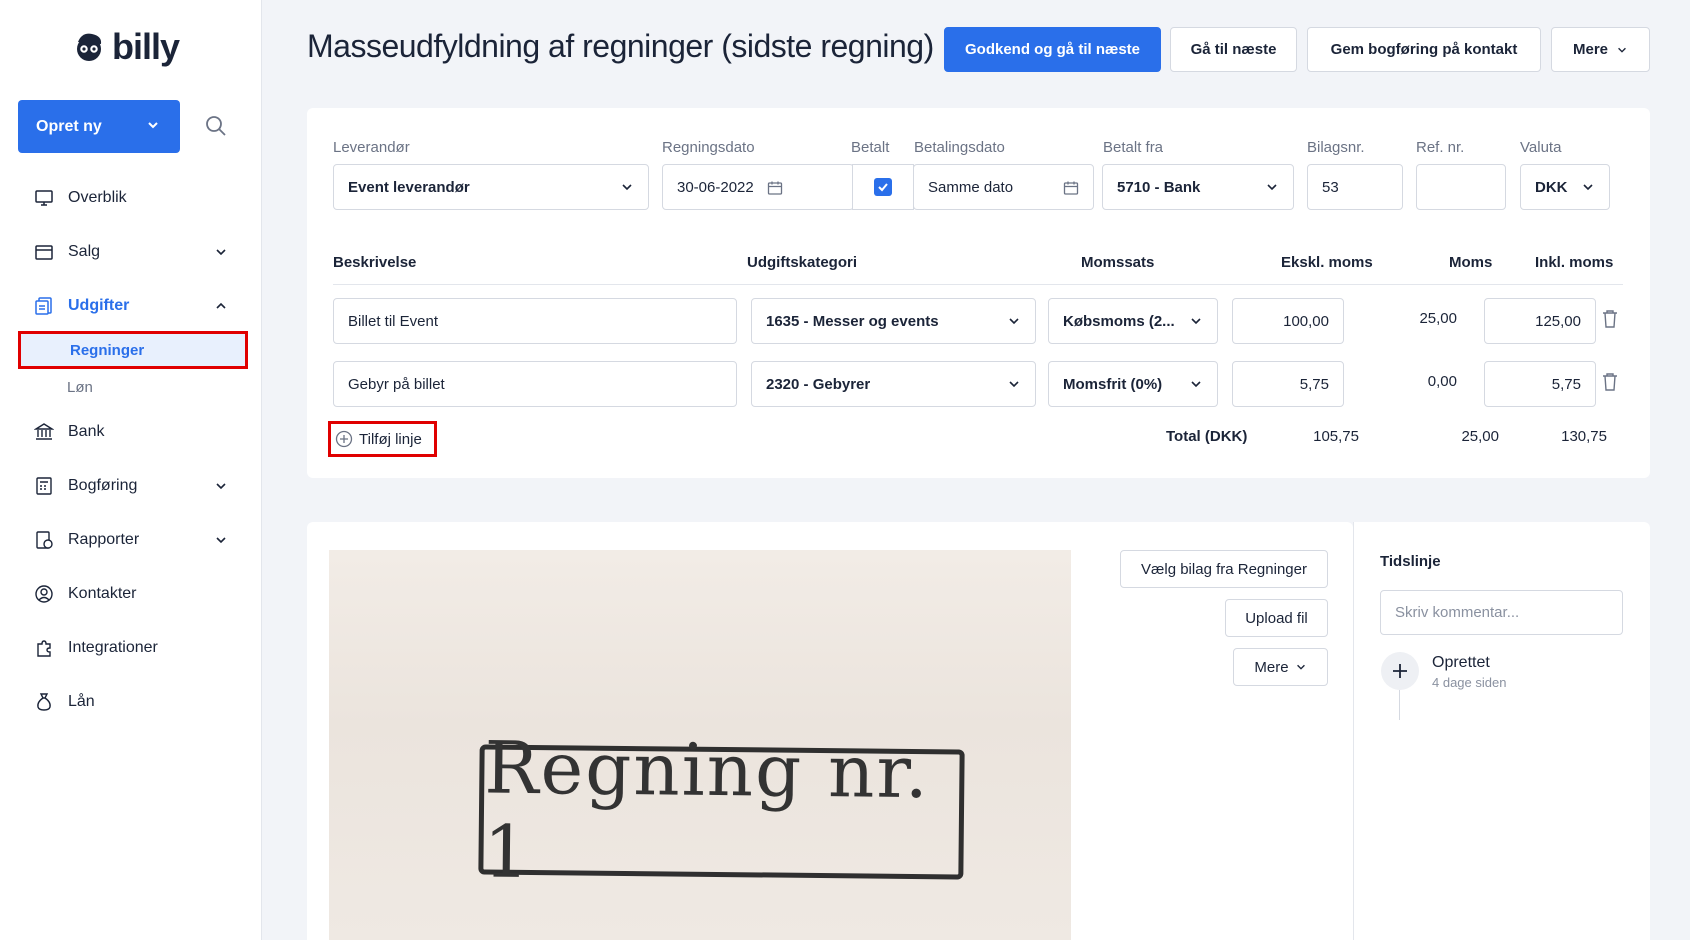  What do you see at coordinates (1280, 667) in the screenshot?
I see `attachment-more-button: Mere` at bounding box center [1280, 667].